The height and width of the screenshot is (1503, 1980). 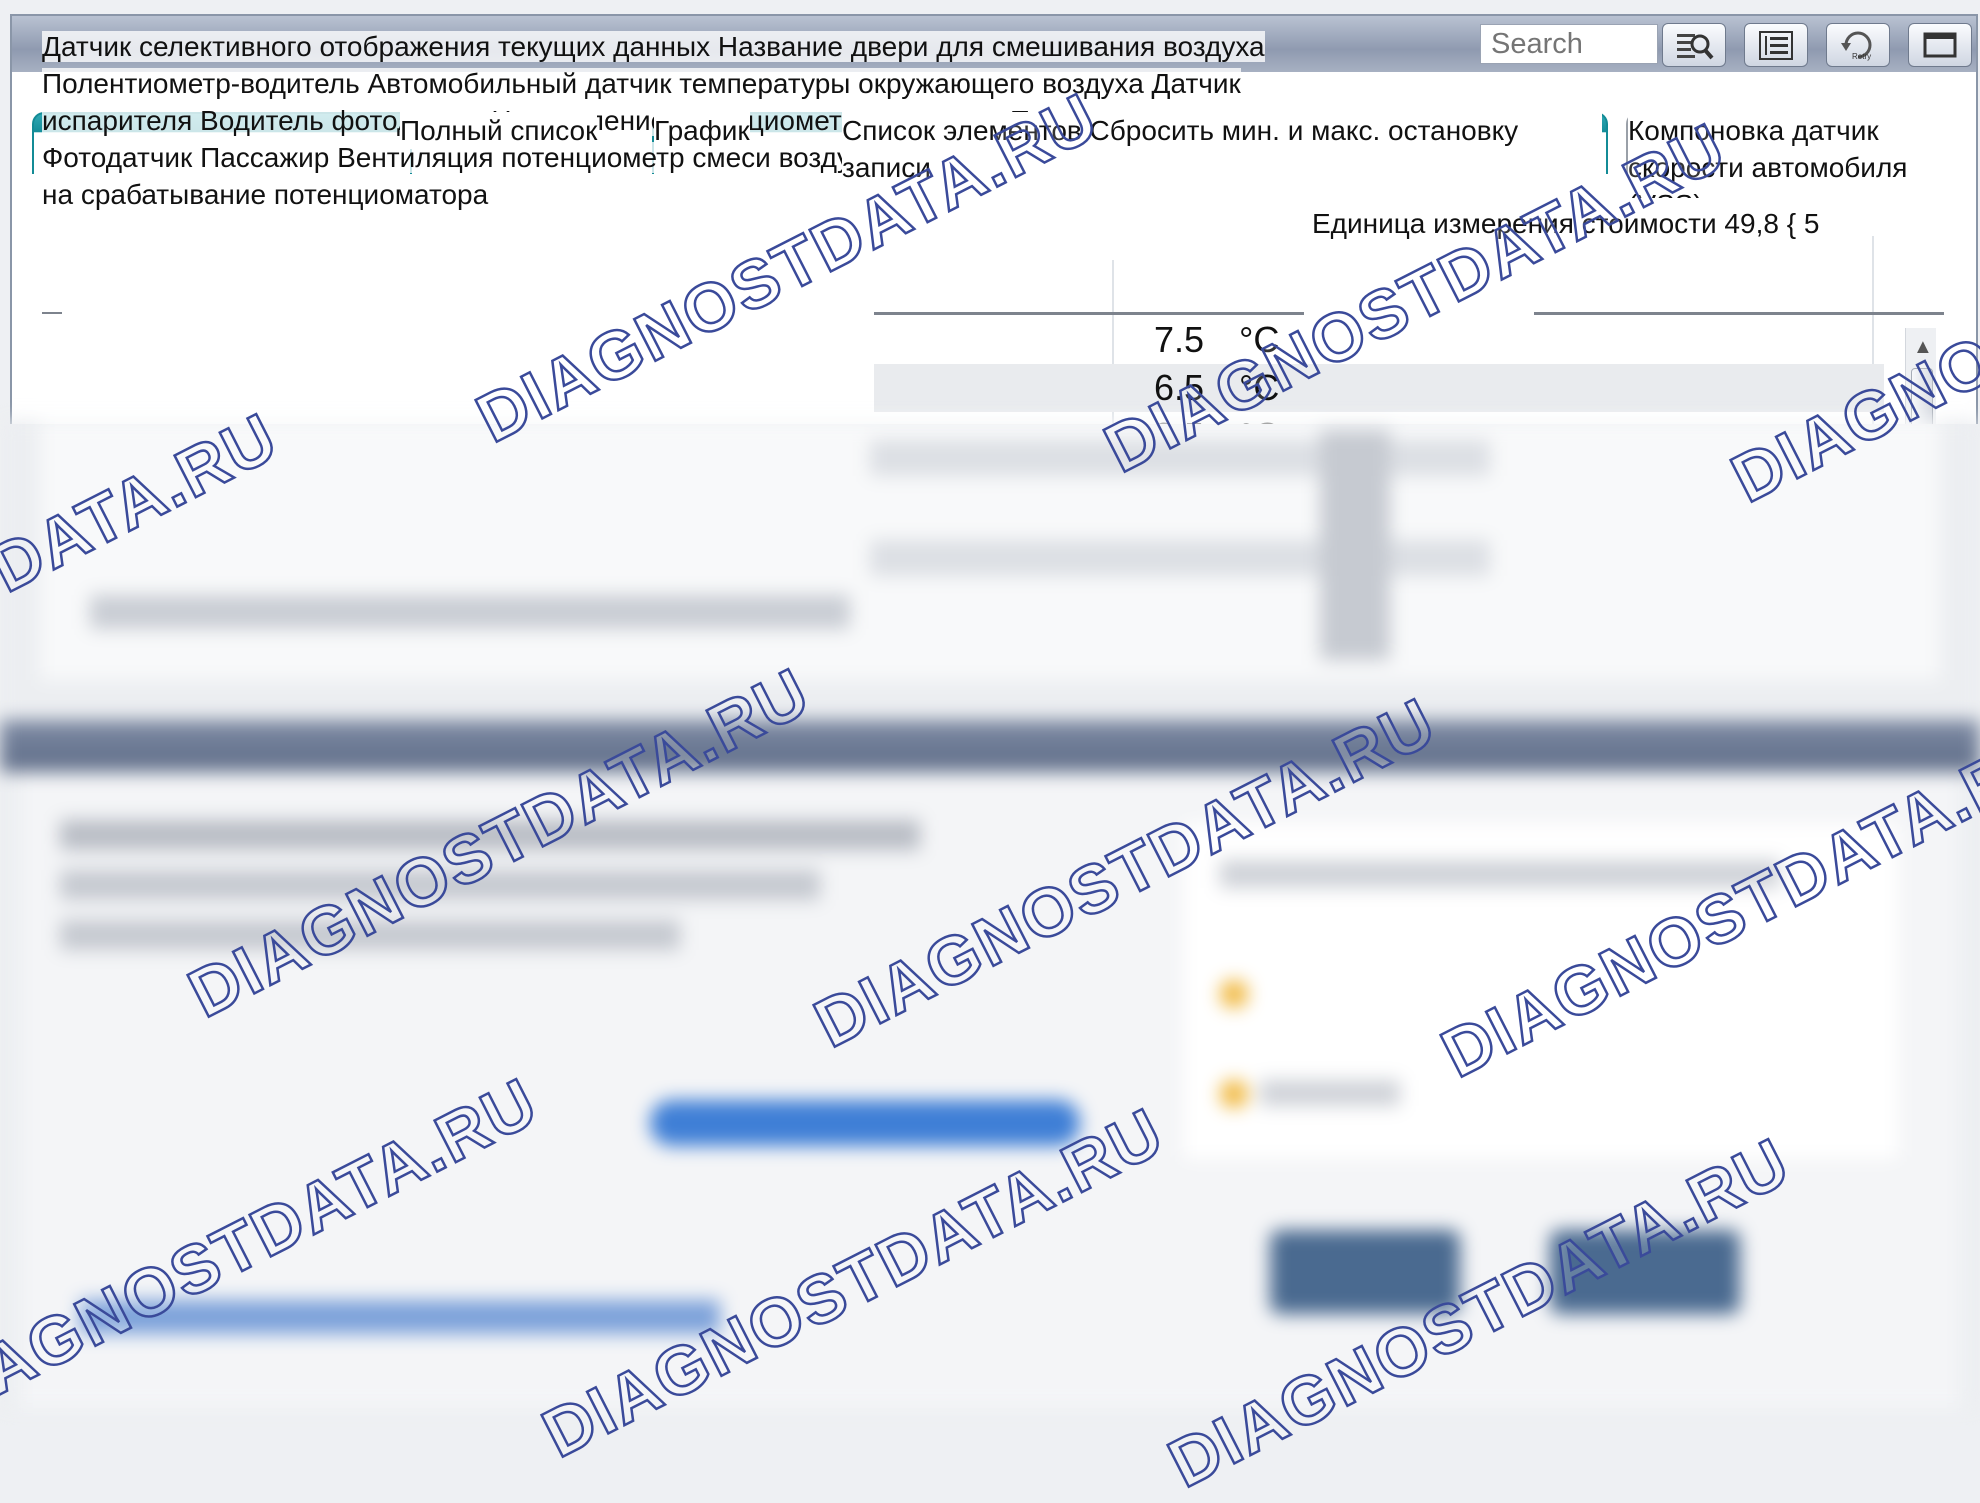 I want to click on window-button, so click(x=1940, y=45).